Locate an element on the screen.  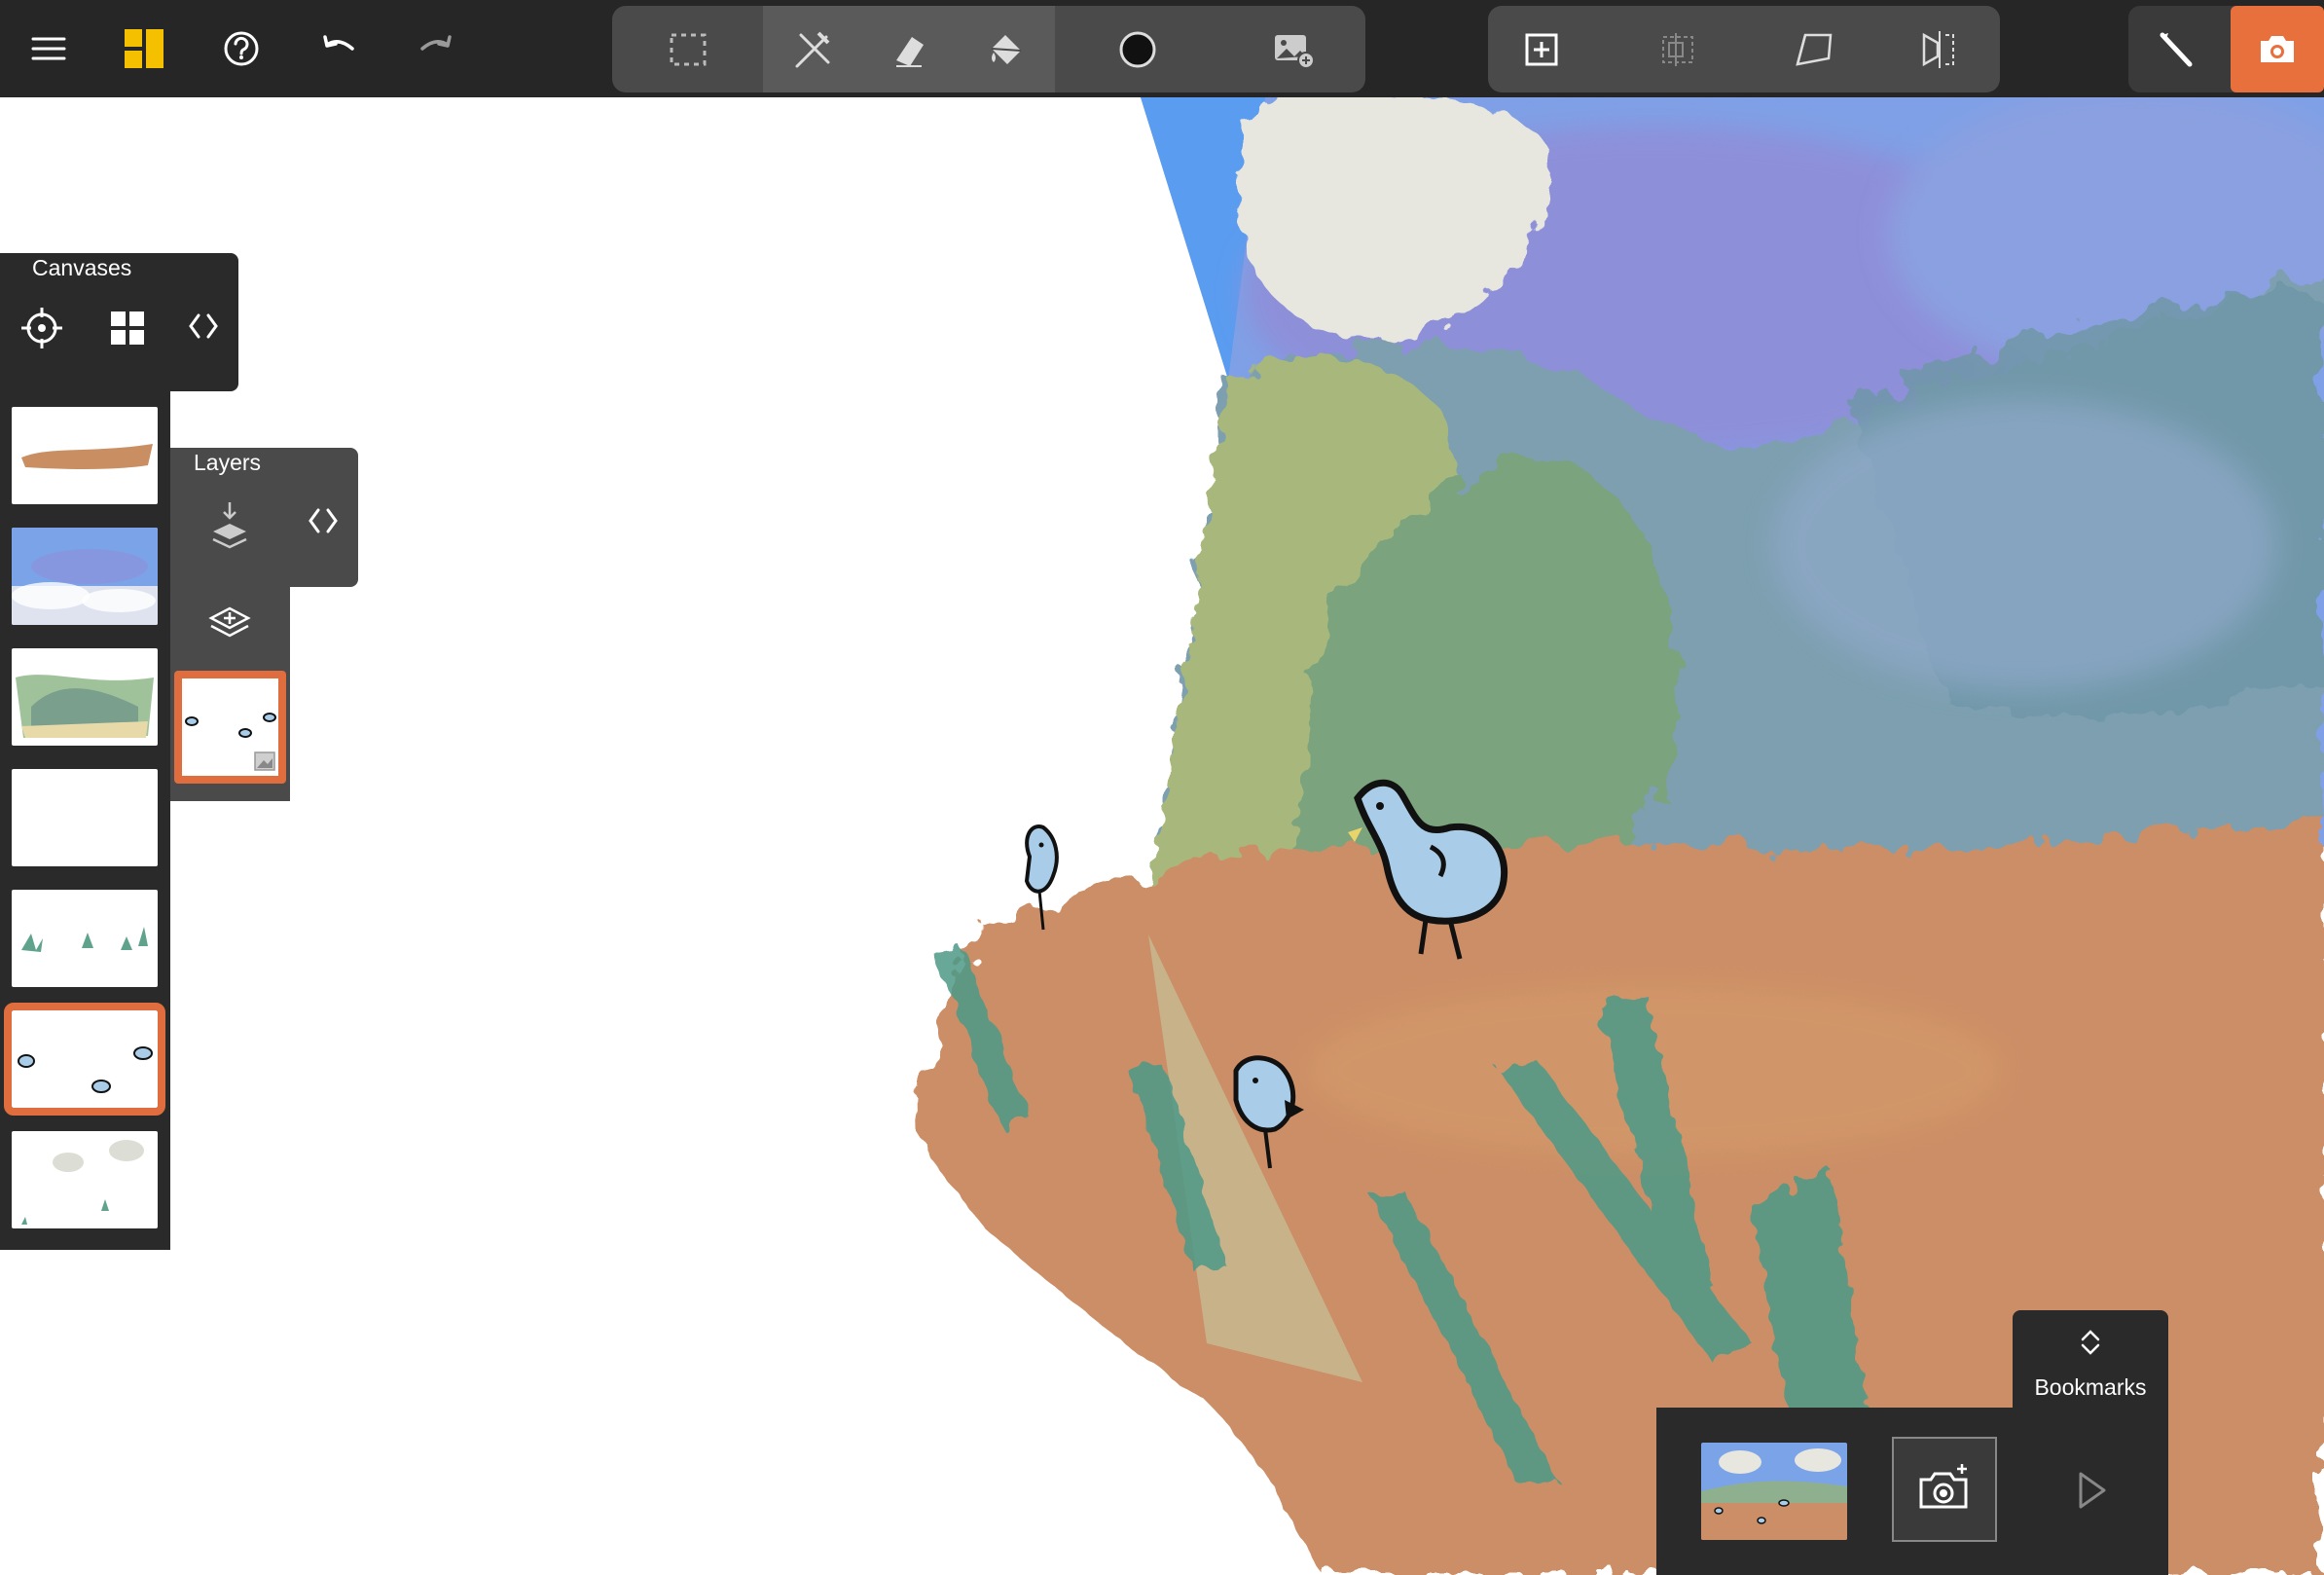
canvases-title: Canvases is located at coordinates (82, 267).